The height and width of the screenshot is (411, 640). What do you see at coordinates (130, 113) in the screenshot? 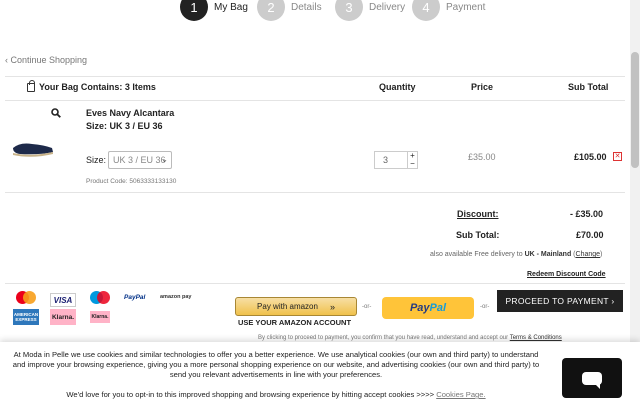
I see `product-name: Eves Navy Alcantara` at bounding box center [130, 113].